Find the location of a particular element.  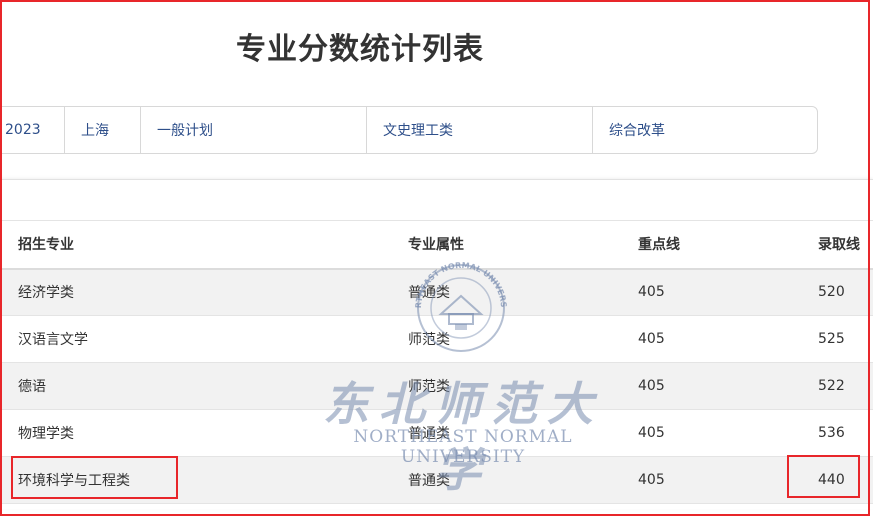

page-title: 专业分数统计列表 is located at coordinates (360, 49).